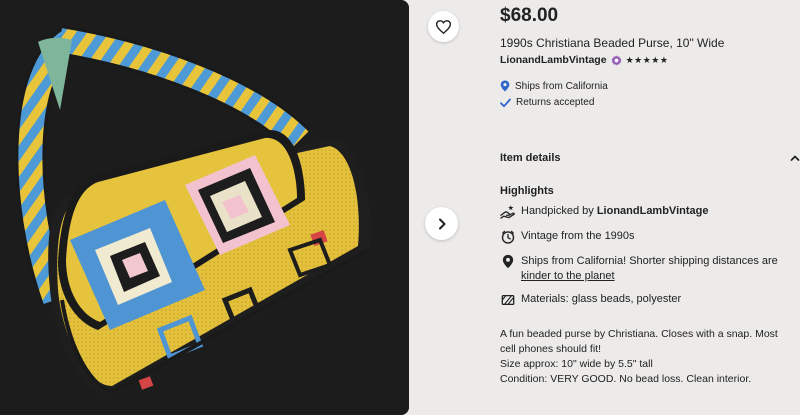 The width and height of the screenshot is (800, 415). I want to click on ships-from-feature: Ships from California, so click(554, 86).